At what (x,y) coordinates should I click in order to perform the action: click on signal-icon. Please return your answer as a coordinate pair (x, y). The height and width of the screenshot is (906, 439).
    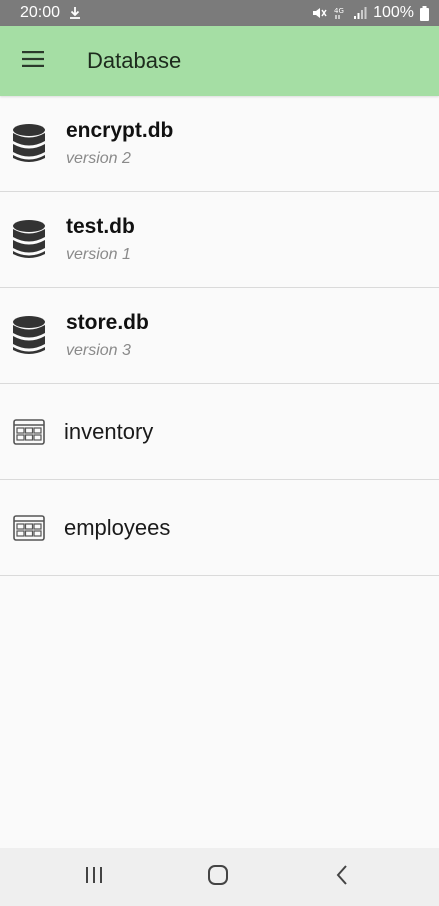
    Looking at the image, I should click on (360, 13).